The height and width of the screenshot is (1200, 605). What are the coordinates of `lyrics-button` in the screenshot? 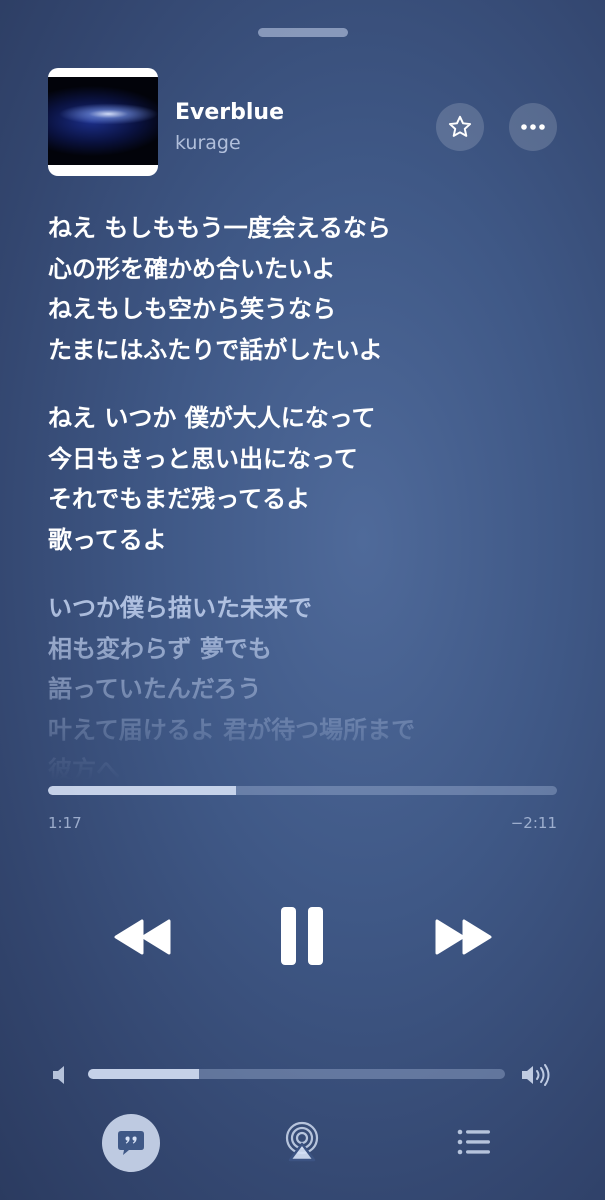 It's located at (131, 1143).